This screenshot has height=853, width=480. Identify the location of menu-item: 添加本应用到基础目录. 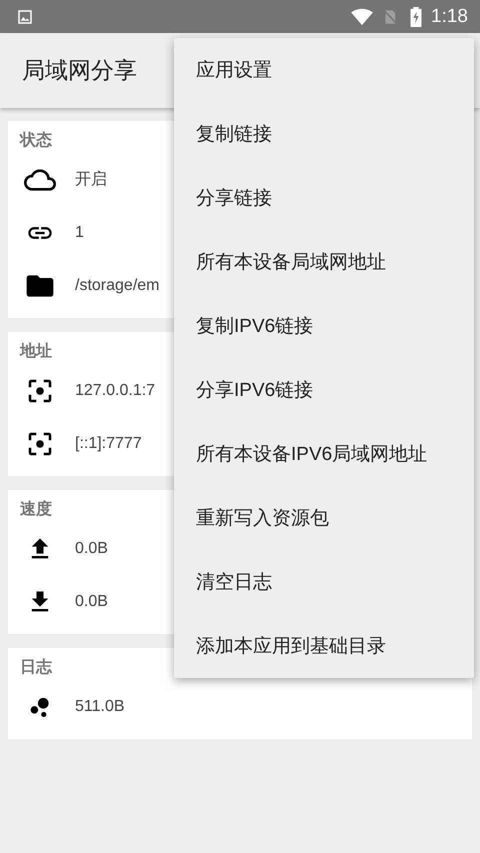
(324, 646).